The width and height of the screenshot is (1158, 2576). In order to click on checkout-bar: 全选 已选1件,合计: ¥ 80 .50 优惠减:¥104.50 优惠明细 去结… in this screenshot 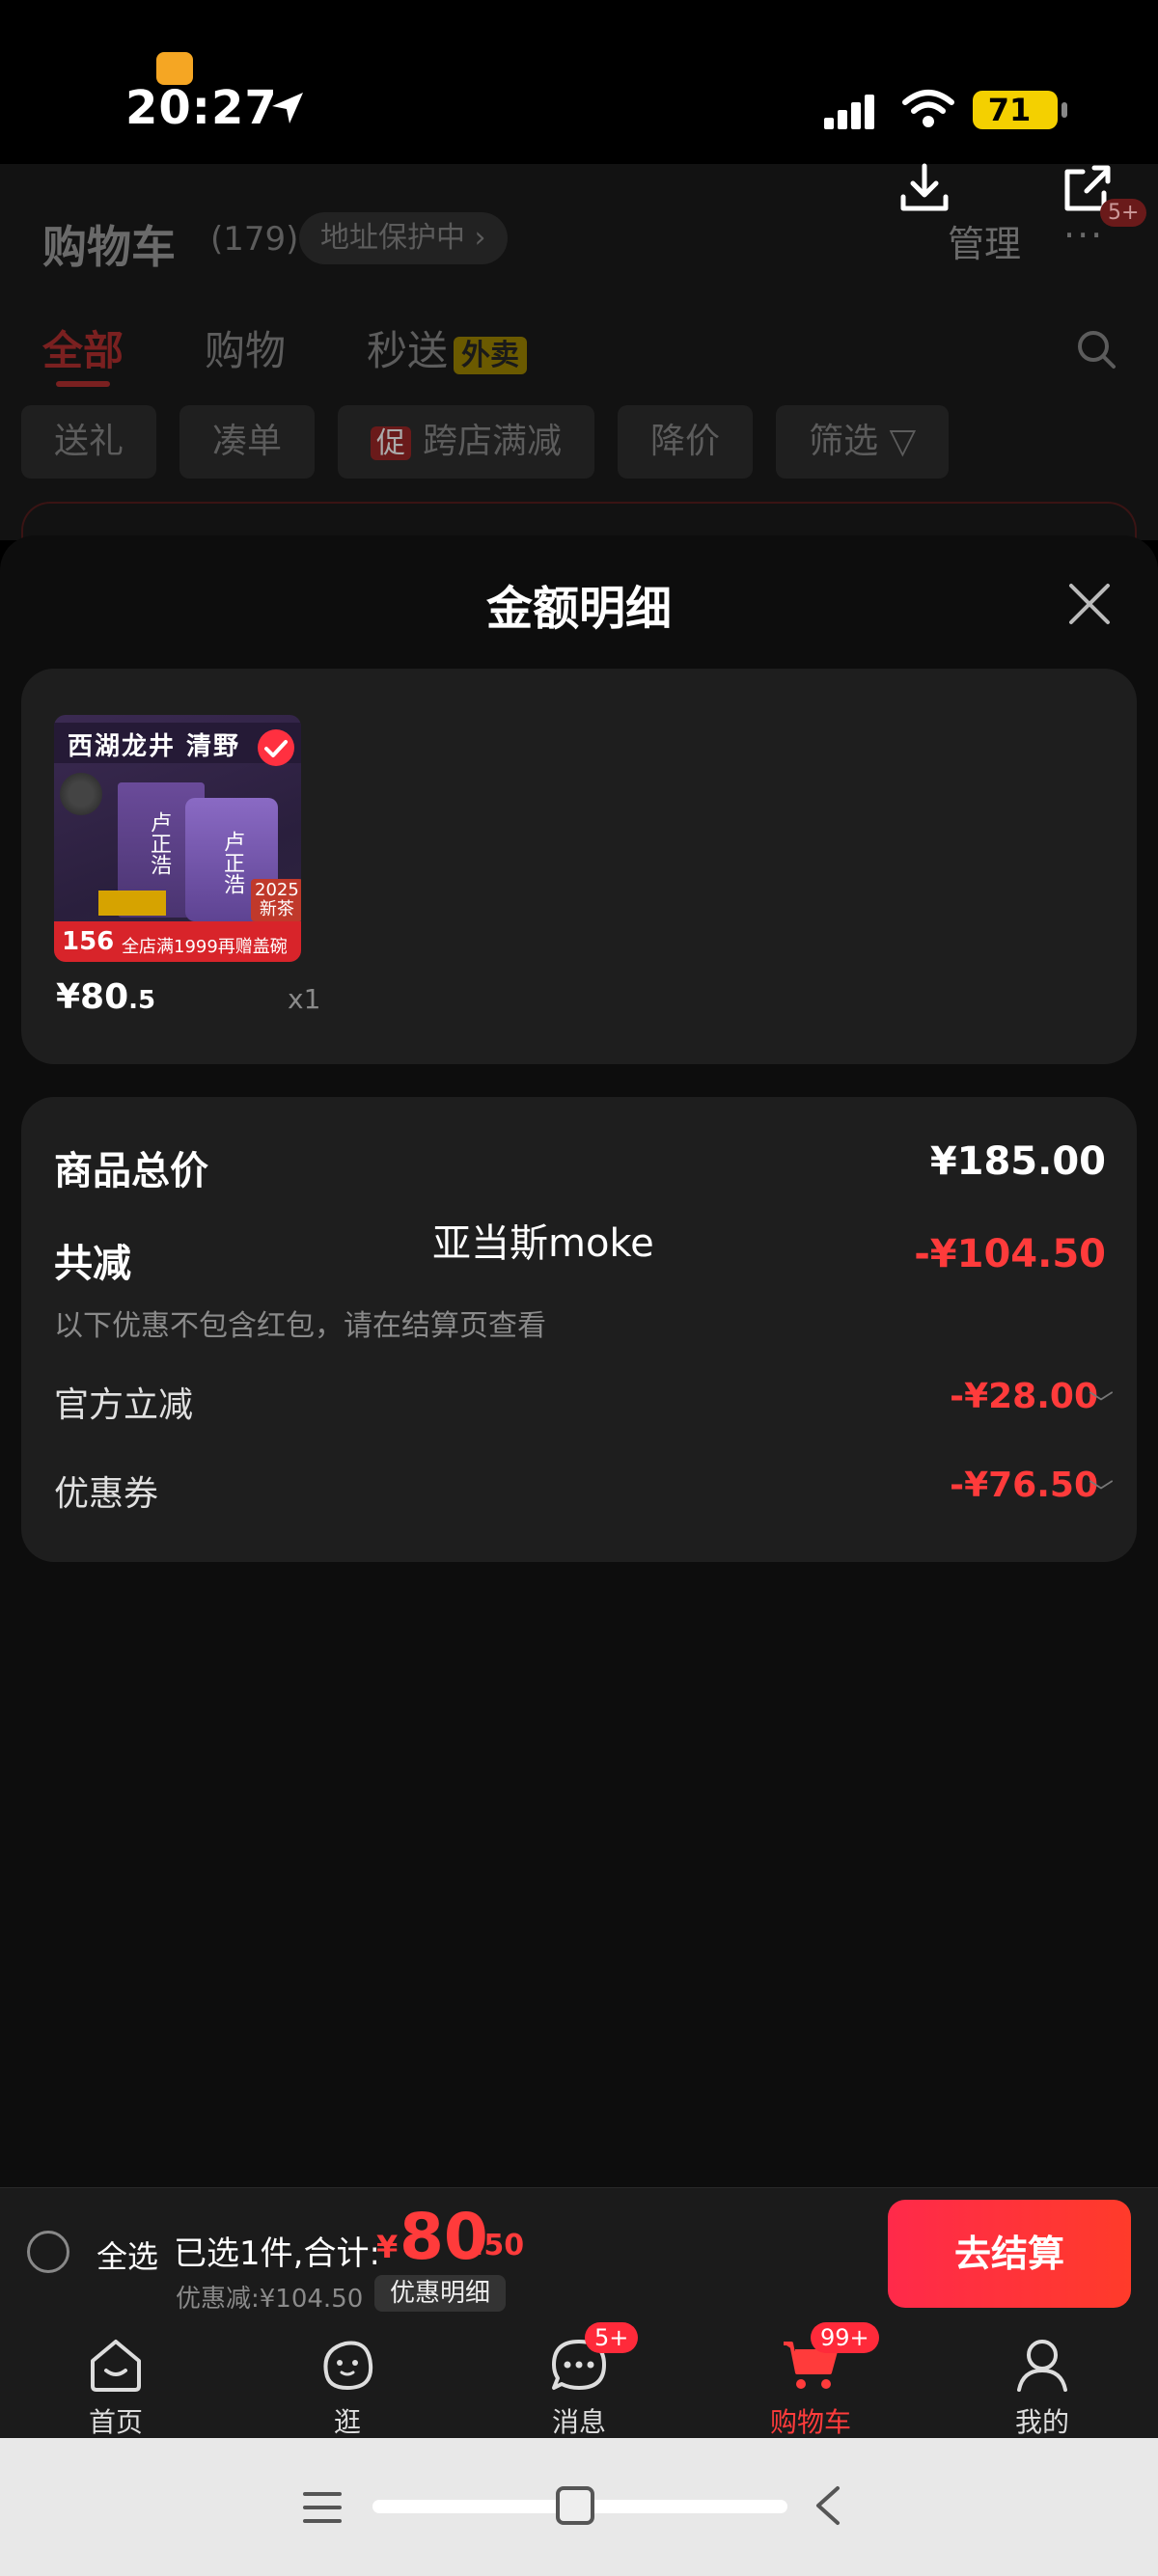, I will do `click(579, 2252)`.